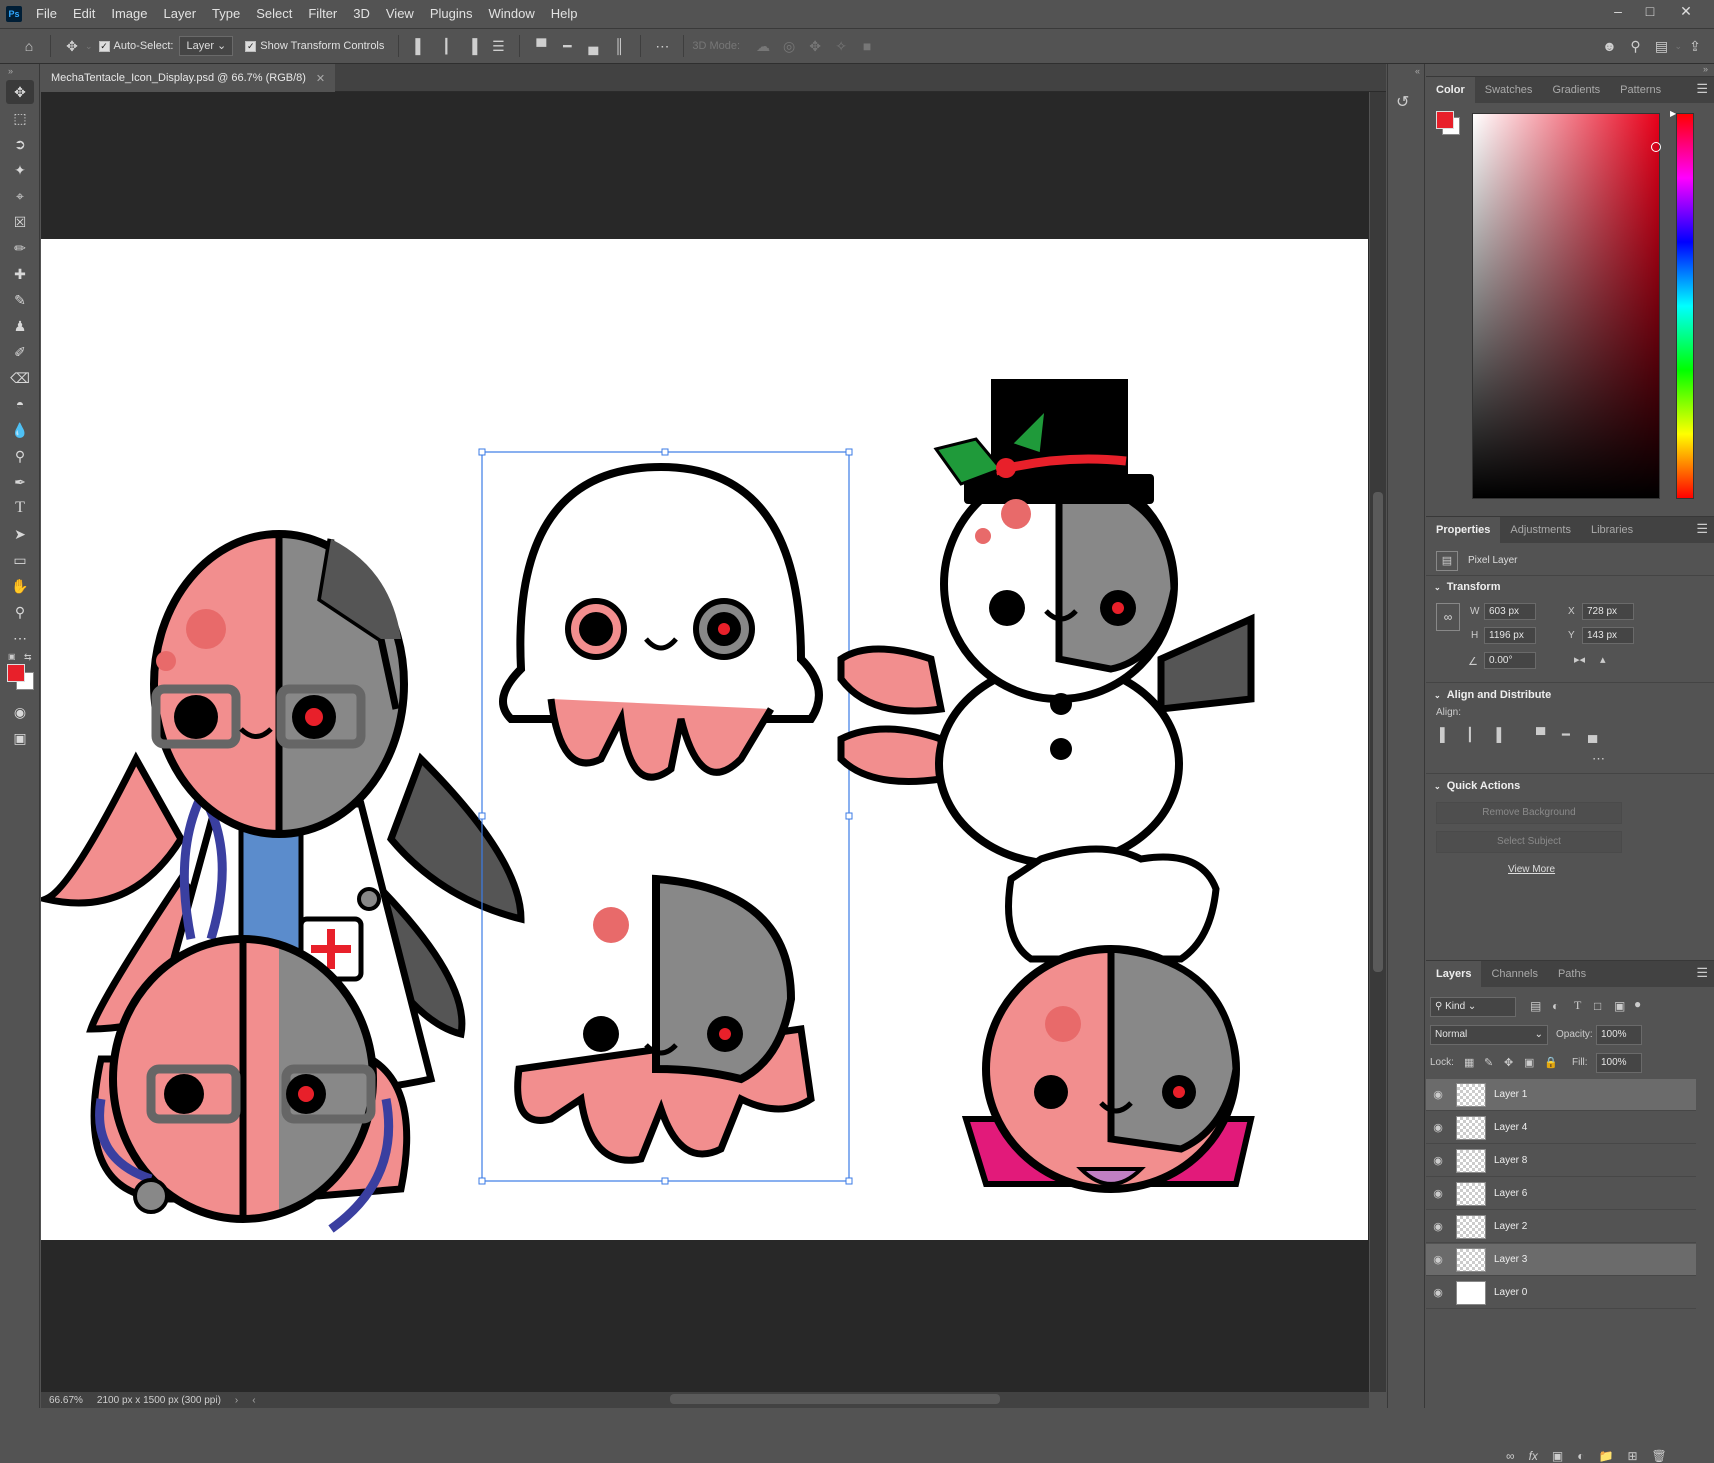 The image size is (1714, 1463). What do you see at coordinates (322, 14) in the screenshot?
I see `menu-filter: Filter` at bounding box center [322, 14].